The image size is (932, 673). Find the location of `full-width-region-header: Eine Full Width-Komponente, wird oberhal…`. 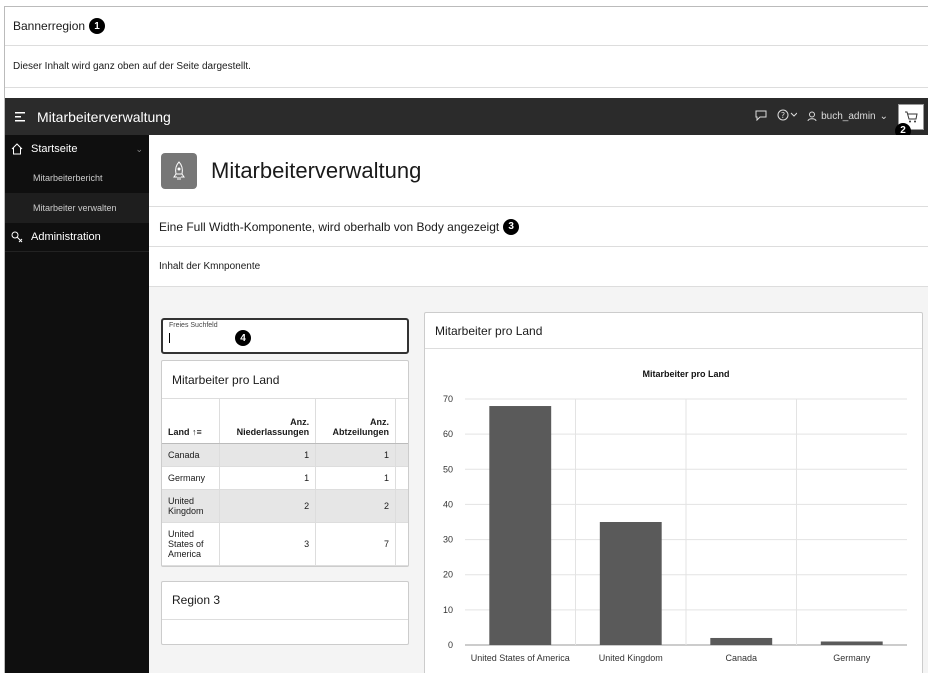

full-width-region-header: Eine Full Width-Komponente, wird oberhal… is located at coordinates (538, 227).